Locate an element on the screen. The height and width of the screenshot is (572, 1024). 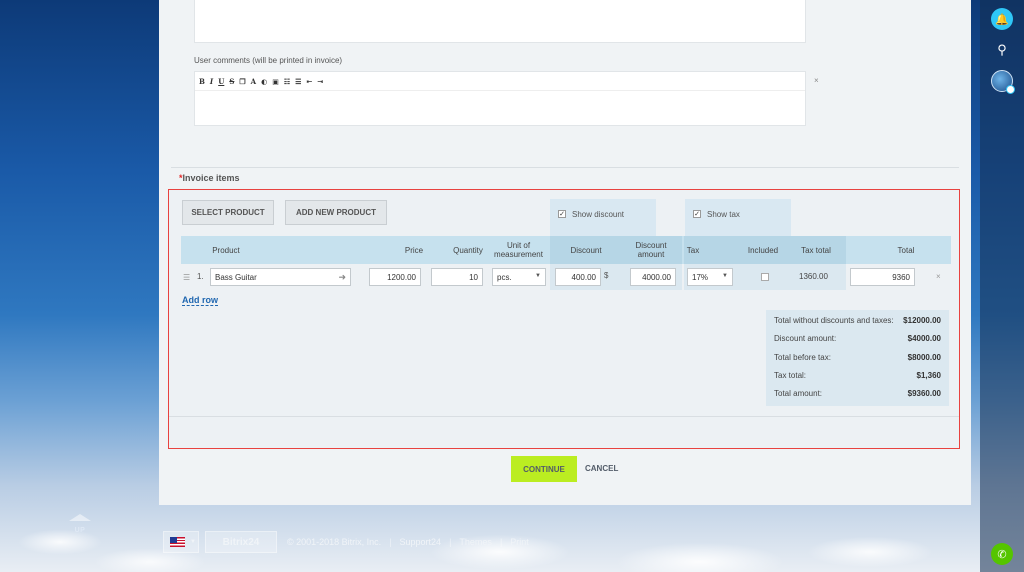
strikethrough-button: S is located at coordinates (231, 81).